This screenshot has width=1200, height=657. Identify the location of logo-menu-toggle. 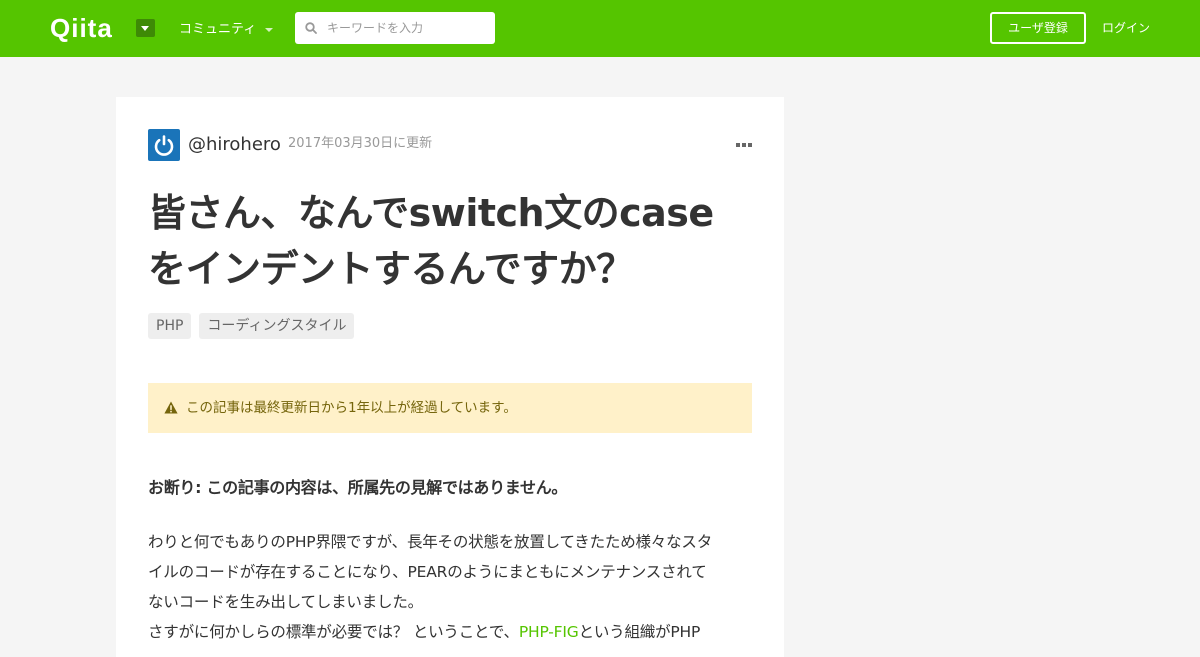
(145, 28).